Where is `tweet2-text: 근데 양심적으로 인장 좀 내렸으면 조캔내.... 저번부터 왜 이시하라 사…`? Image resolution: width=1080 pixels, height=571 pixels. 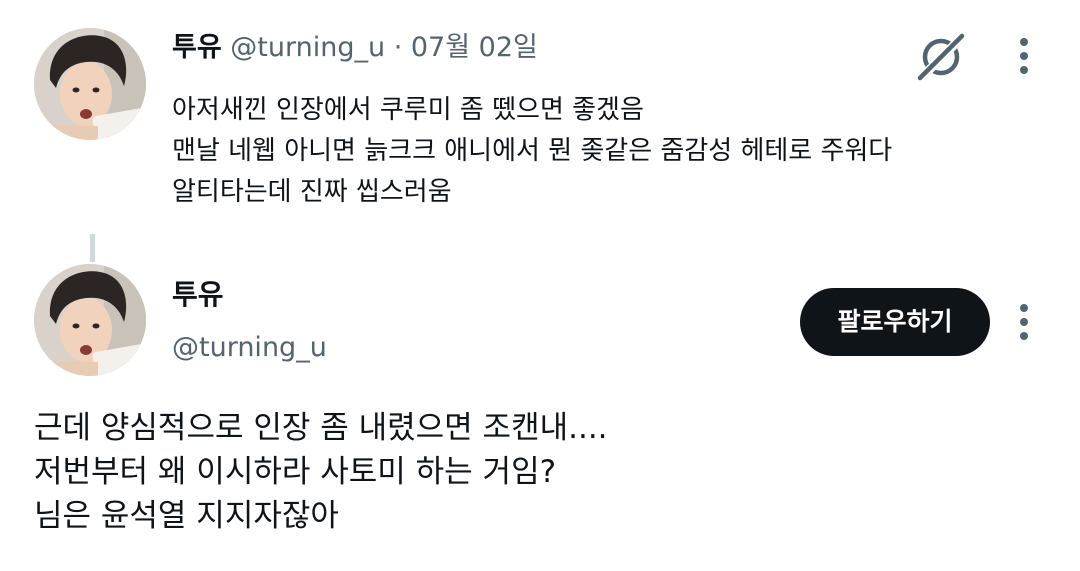
tweet2-text: 근데 양심적으로 인장 좀 내렸으면 조캔내.... 저번부터 왜 이시하라 사… is located at coordinates (321, 472).